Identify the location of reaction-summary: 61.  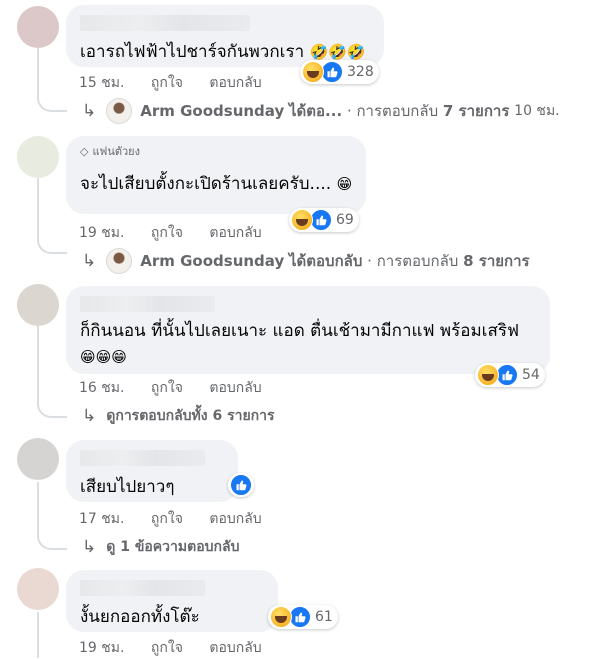
(303, 617).